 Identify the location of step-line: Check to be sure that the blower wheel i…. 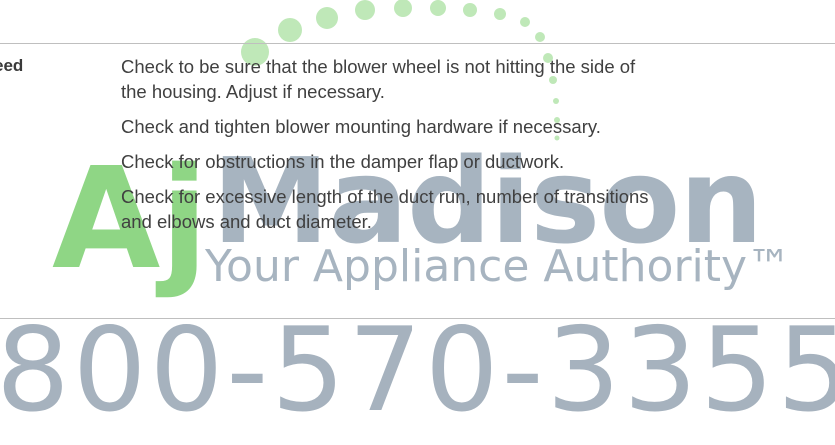
(378, 66).